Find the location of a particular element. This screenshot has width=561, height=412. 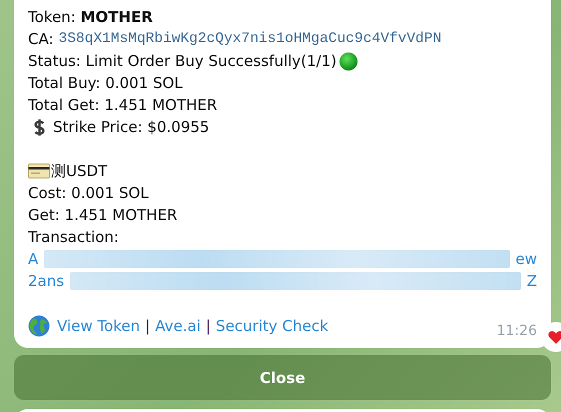

contract-address: 3S8qX1MsMqRbiwKg2cQyx7nis1oHMgaCuc9c4VfvVdPN is located at coordinates (250, 39).